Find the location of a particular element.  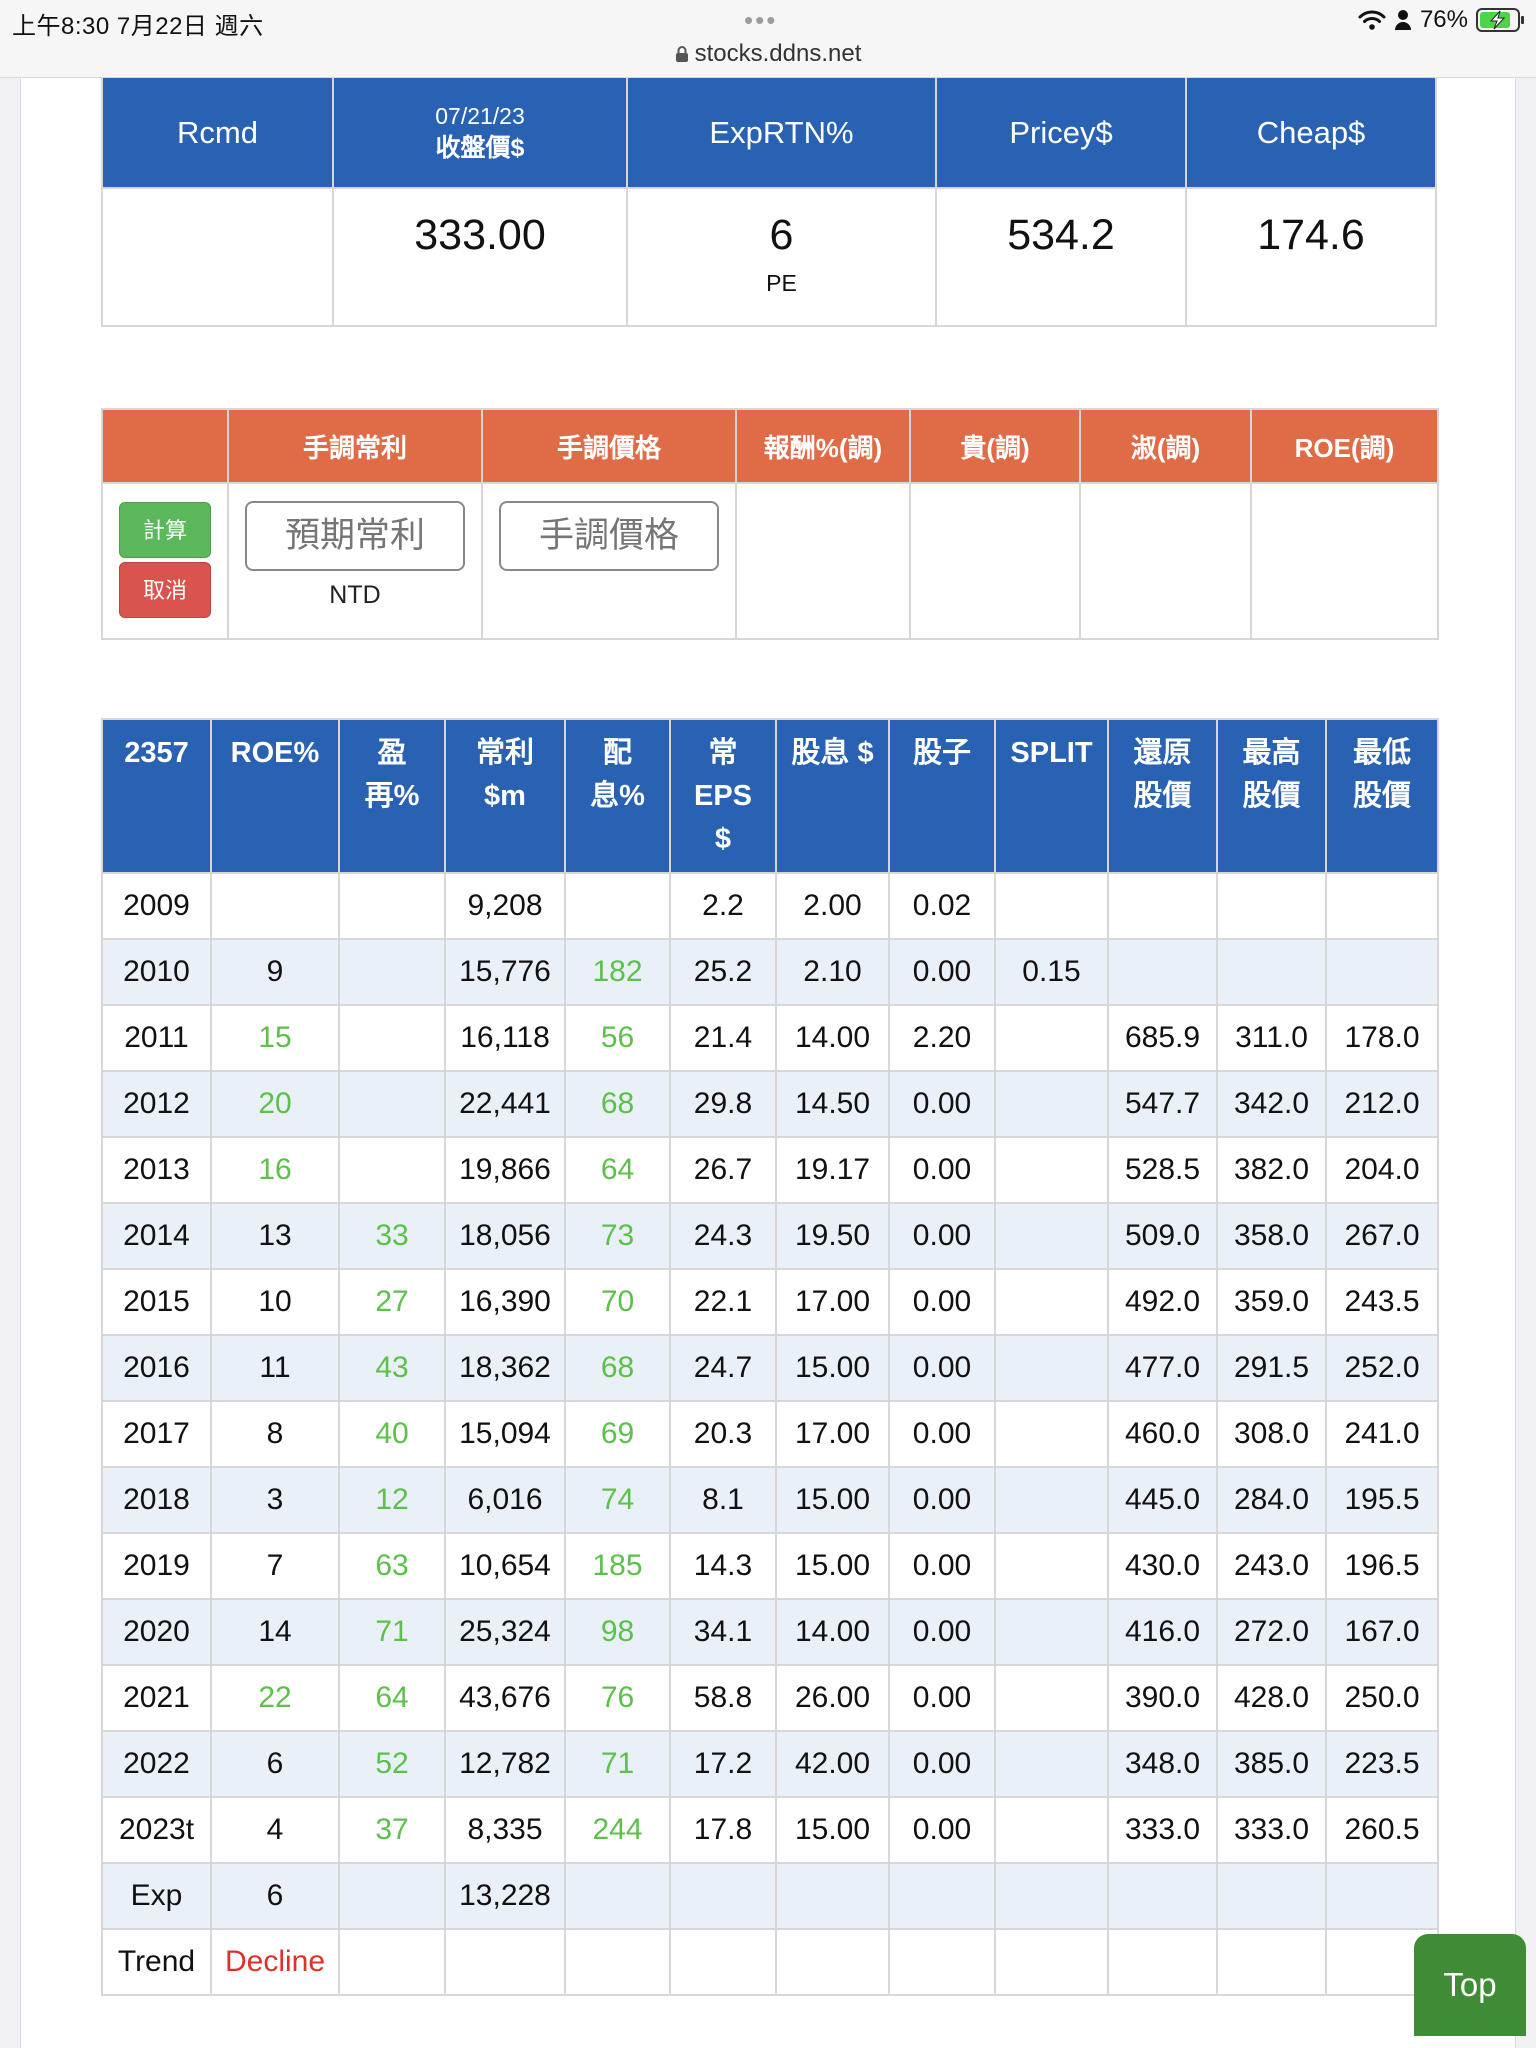

table-cell: 509.0 is located at coordinates (1162, 1236).